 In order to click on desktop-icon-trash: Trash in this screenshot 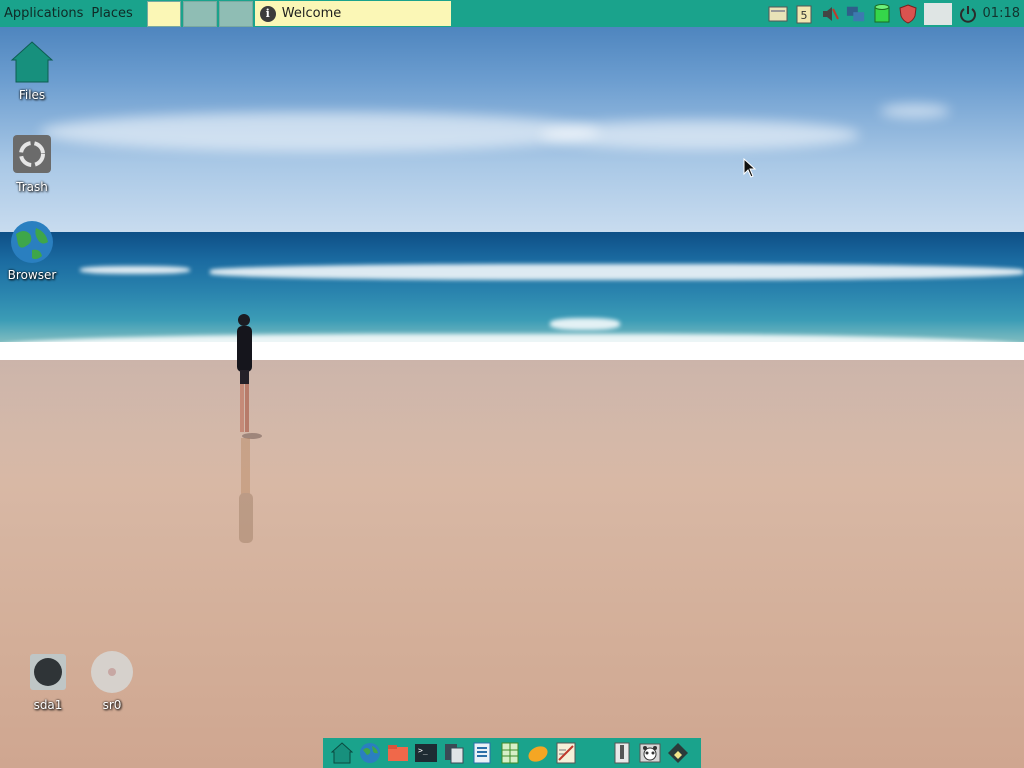, I will do `click(32, 163)`.